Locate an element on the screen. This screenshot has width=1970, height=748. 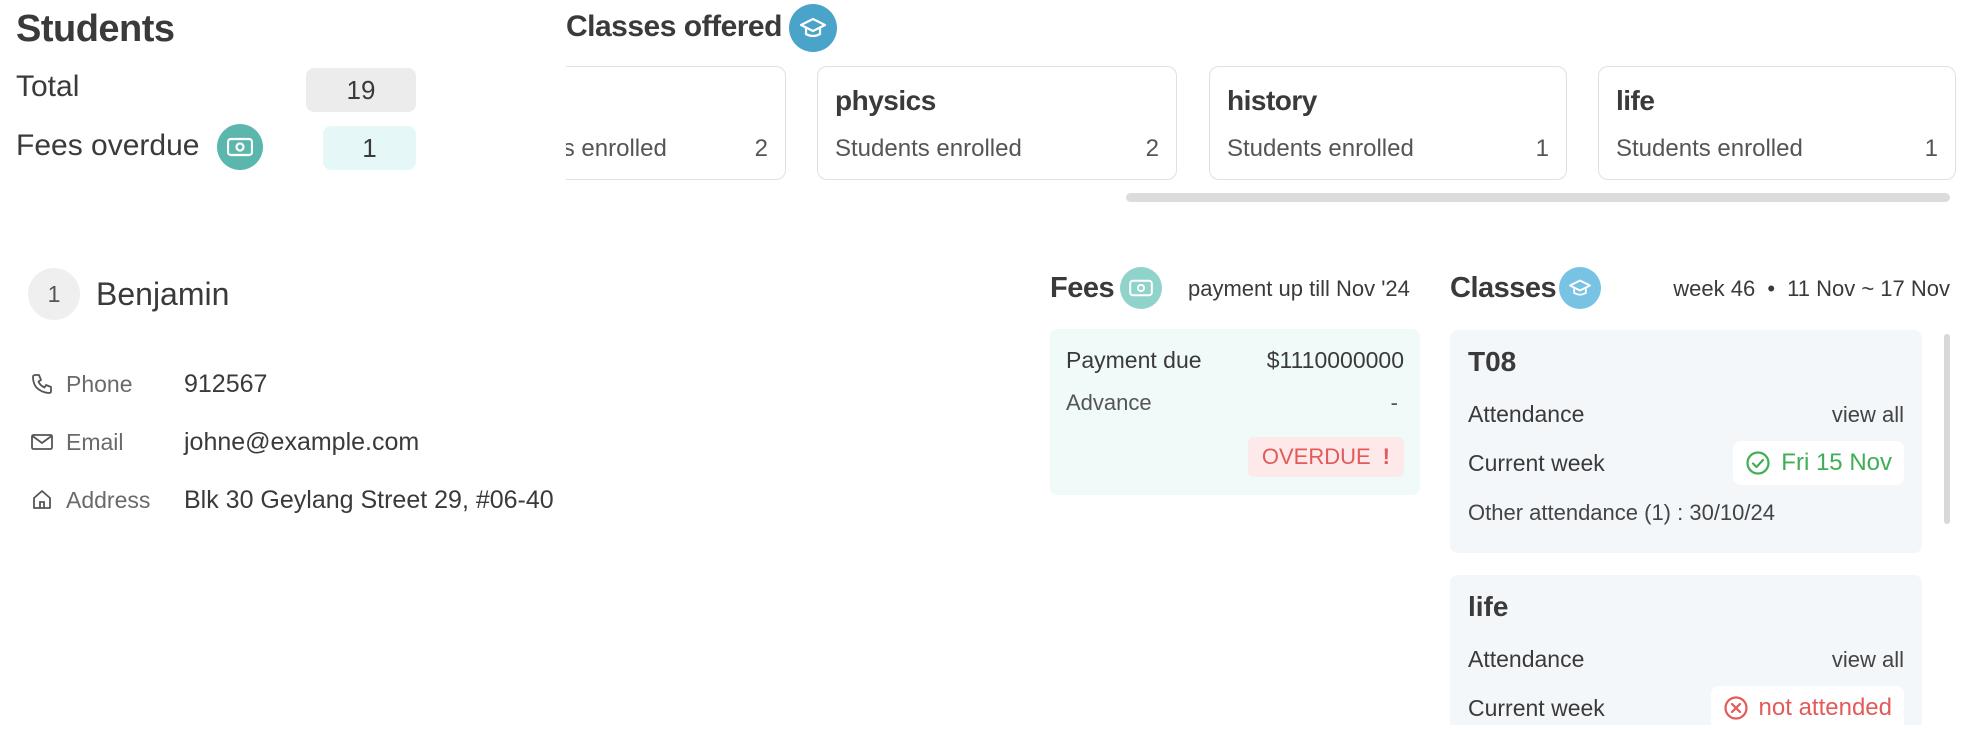
class-name: physics is located at coordinates (885, 100).